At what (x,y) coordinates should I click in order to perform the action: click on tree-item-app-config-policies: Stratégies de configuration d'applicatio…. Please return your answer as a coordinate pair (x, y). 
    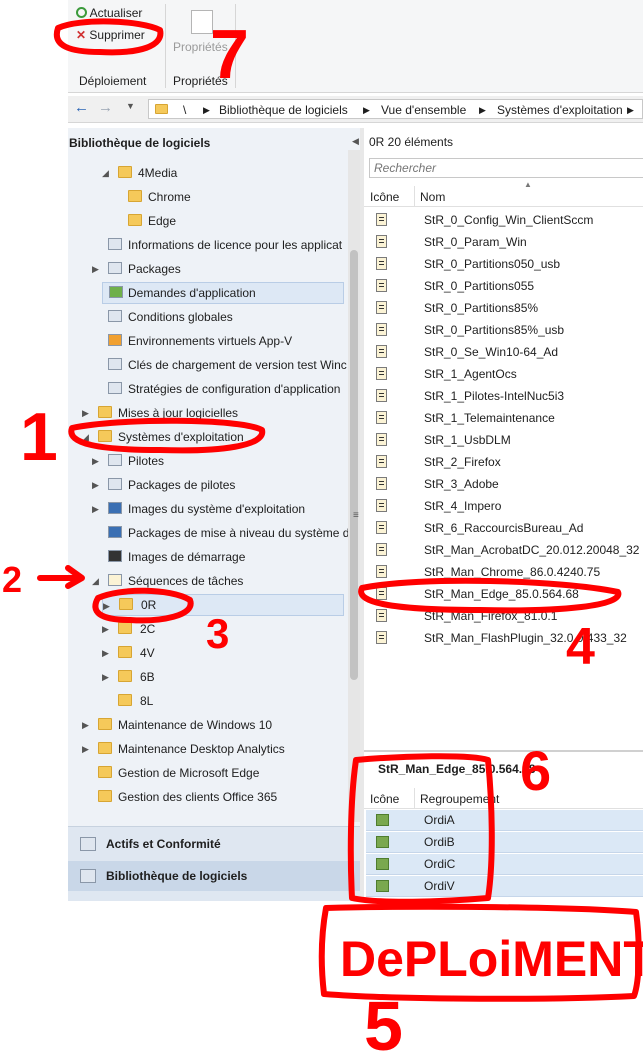
    Looking at the image, I should click on (208, 389).